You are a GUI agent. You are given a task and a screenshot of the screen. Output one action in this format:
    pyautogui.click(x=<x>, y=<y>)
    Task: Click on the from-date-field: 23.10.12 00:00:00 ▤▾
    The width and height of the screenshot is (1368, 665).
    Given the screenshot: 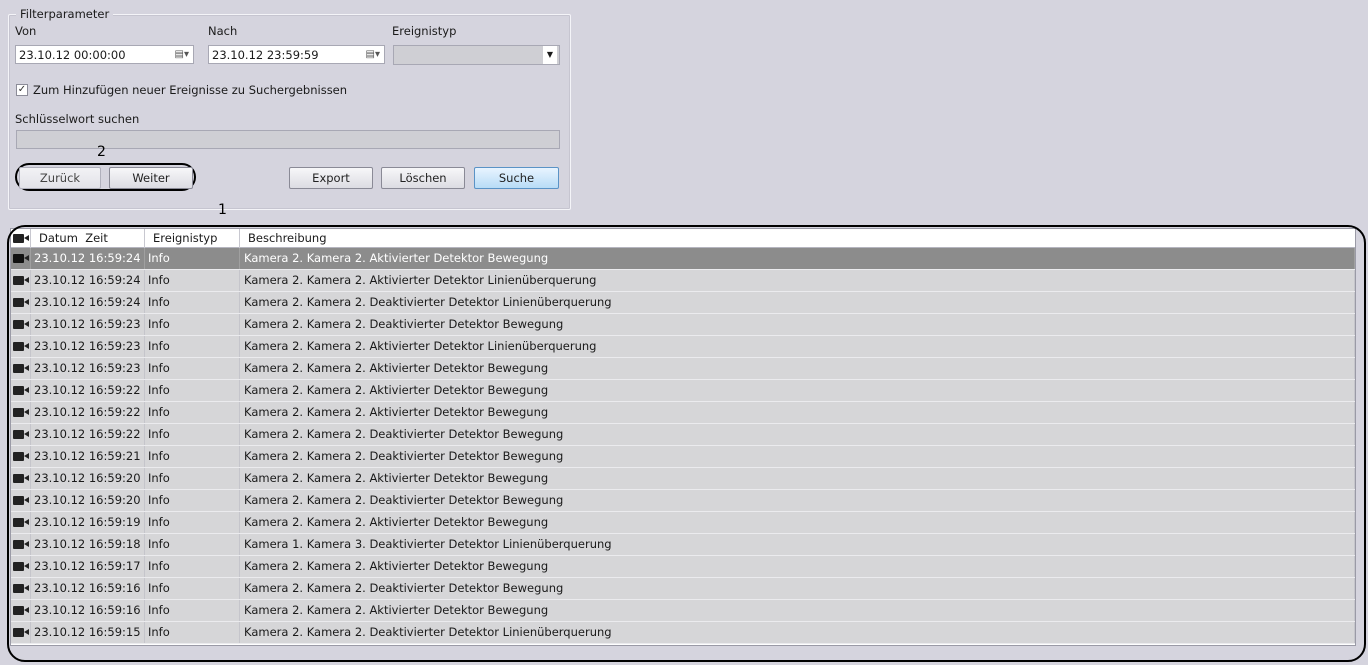 What is the action you would take?
    pyautogui.click(x=104, y=54)
    